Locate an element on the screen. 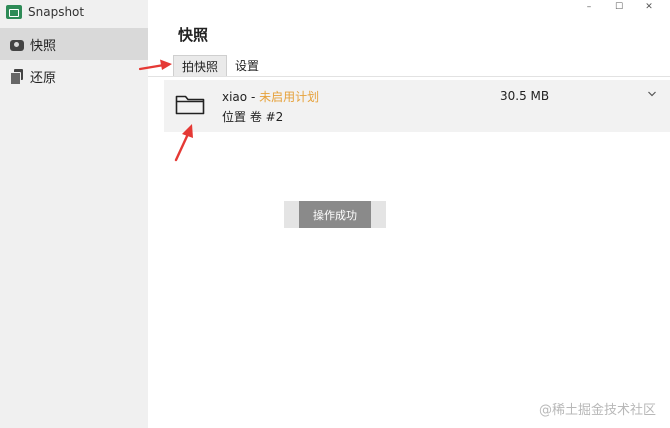 The height and width of the screenshot is (428, 670). sidebar-item-restore: 还原 is located at coordinates (74, 76).